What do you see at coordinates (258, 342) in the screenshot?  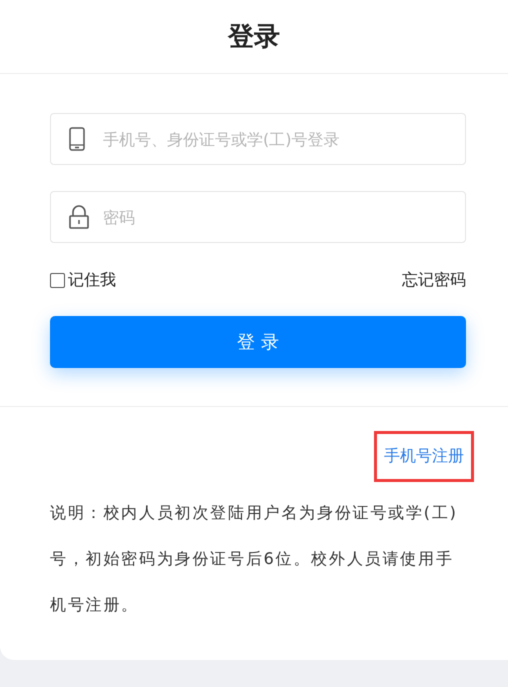 I see `login-button: 登 录` at bounding box center [258, 342].